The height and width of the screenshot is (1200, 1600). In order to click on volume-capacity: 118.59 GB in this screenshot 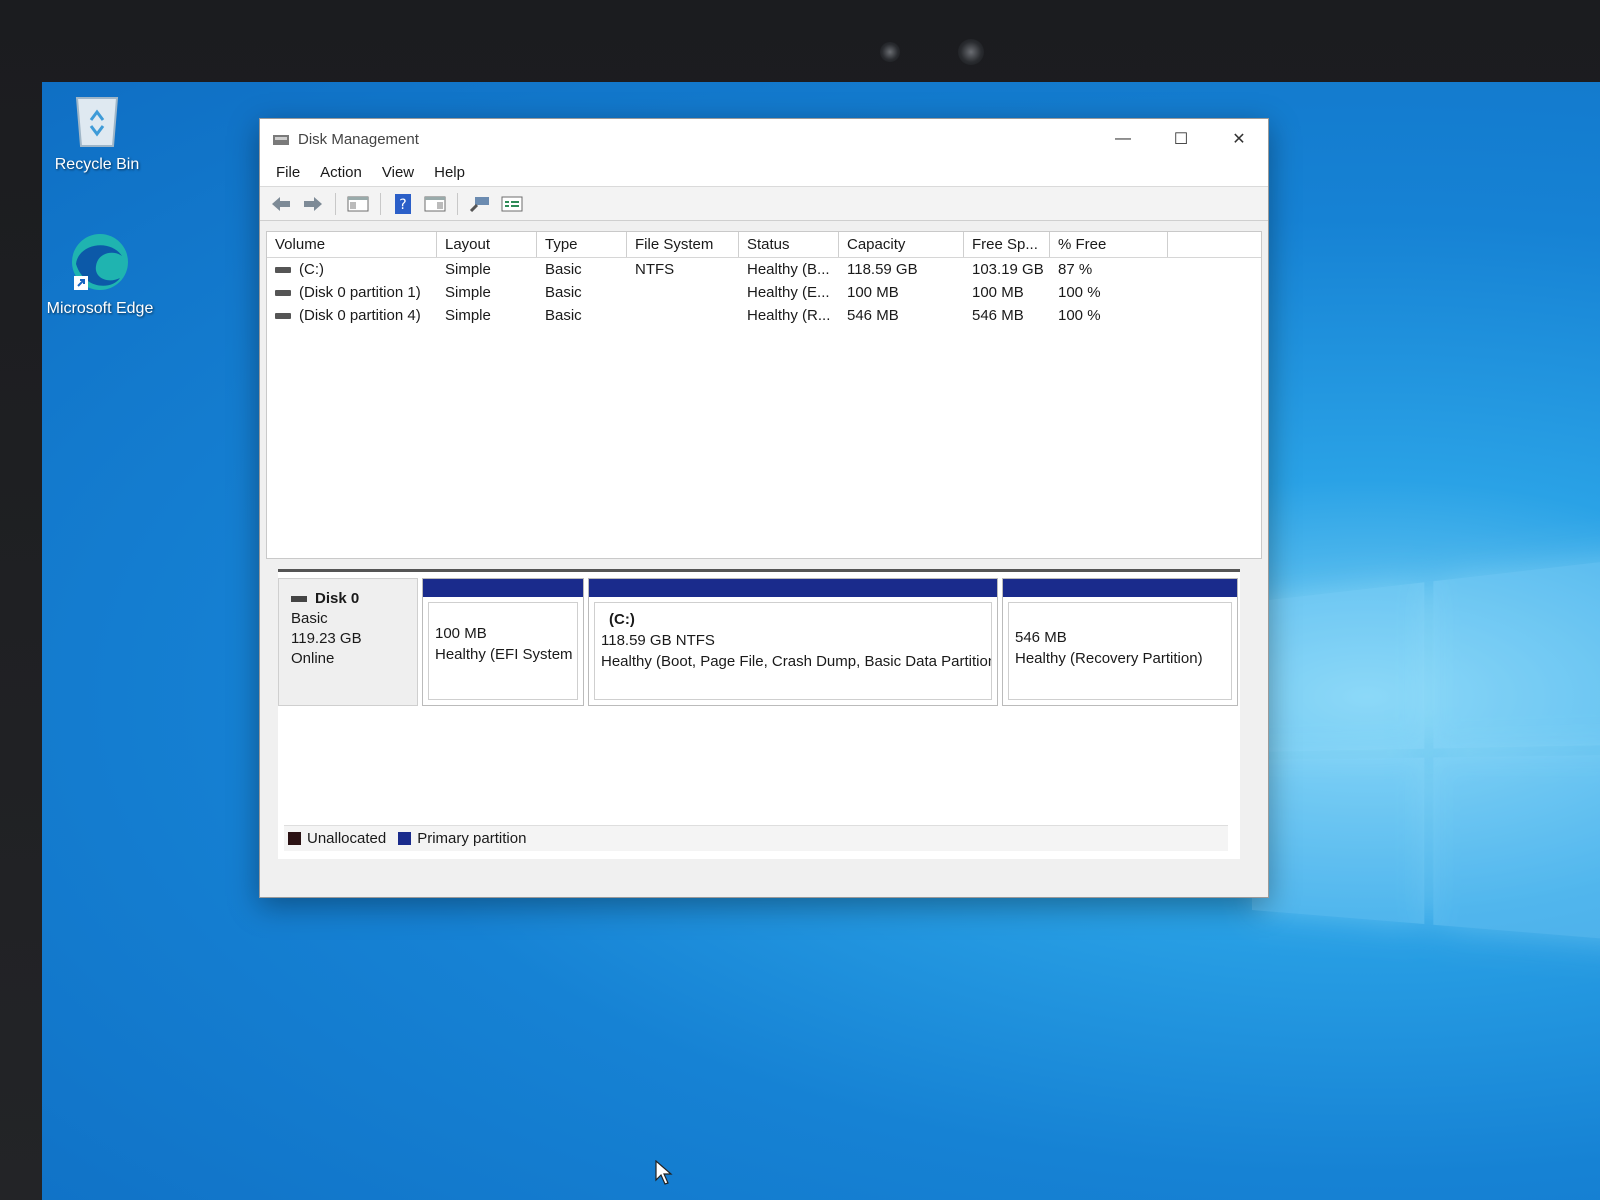, I will do `click(882, 269)`.